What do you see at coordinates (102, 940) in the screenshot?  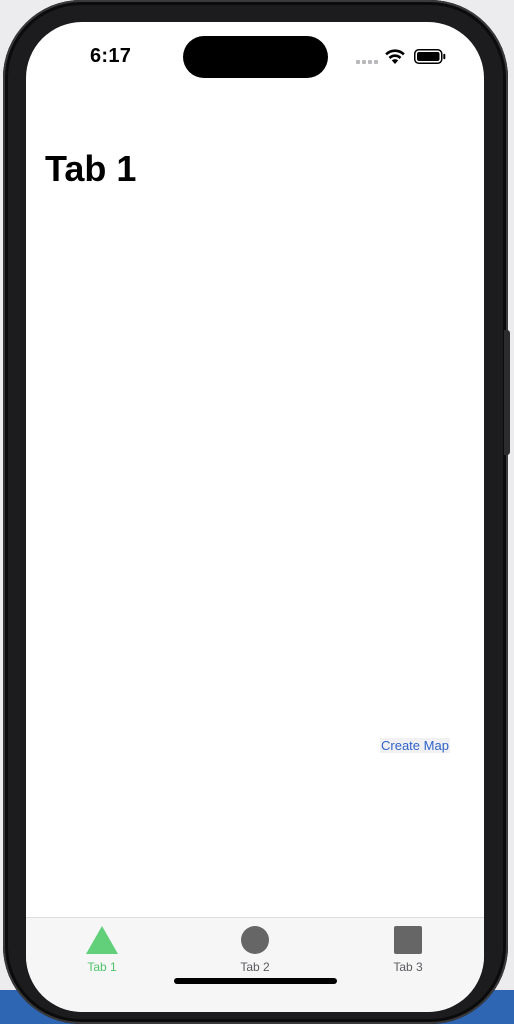 I see `triangle-icon` at bounding box center [102, 940].